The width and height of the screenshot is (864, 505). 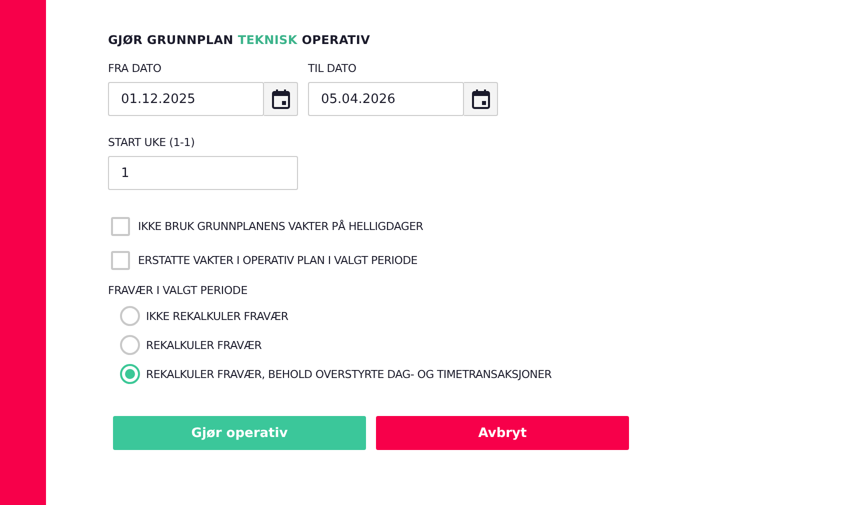 I want to click on radio-label: IKKE REKALKULER FRAVÆR, so click(x=217, y=316).